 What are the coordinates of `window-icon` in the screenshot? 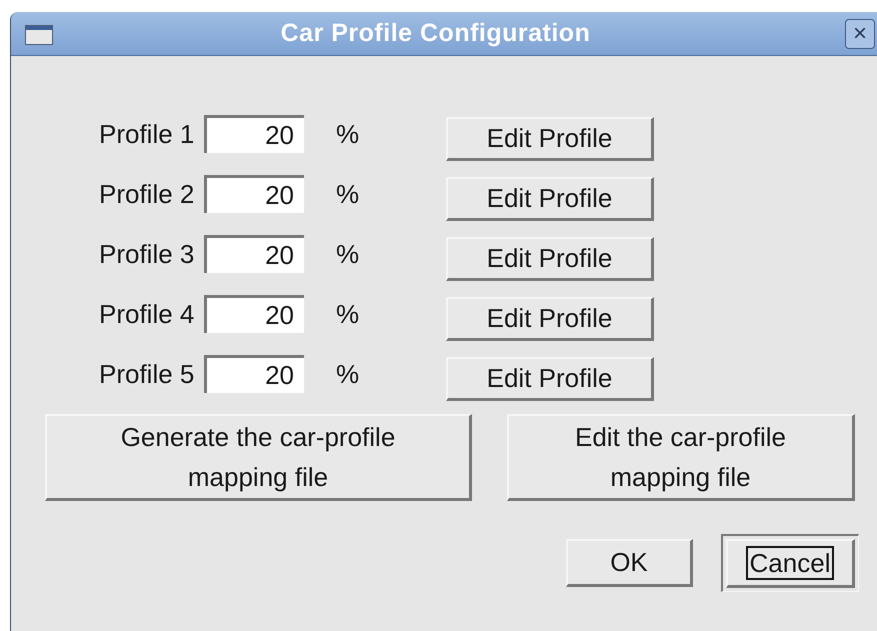 It's located at (39, 35).